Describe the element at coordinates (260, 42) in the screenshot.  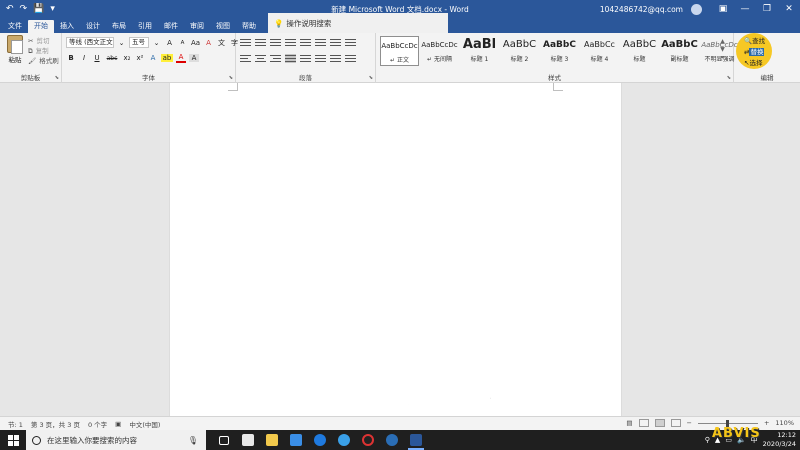
I see `numbering-icon` at that location.